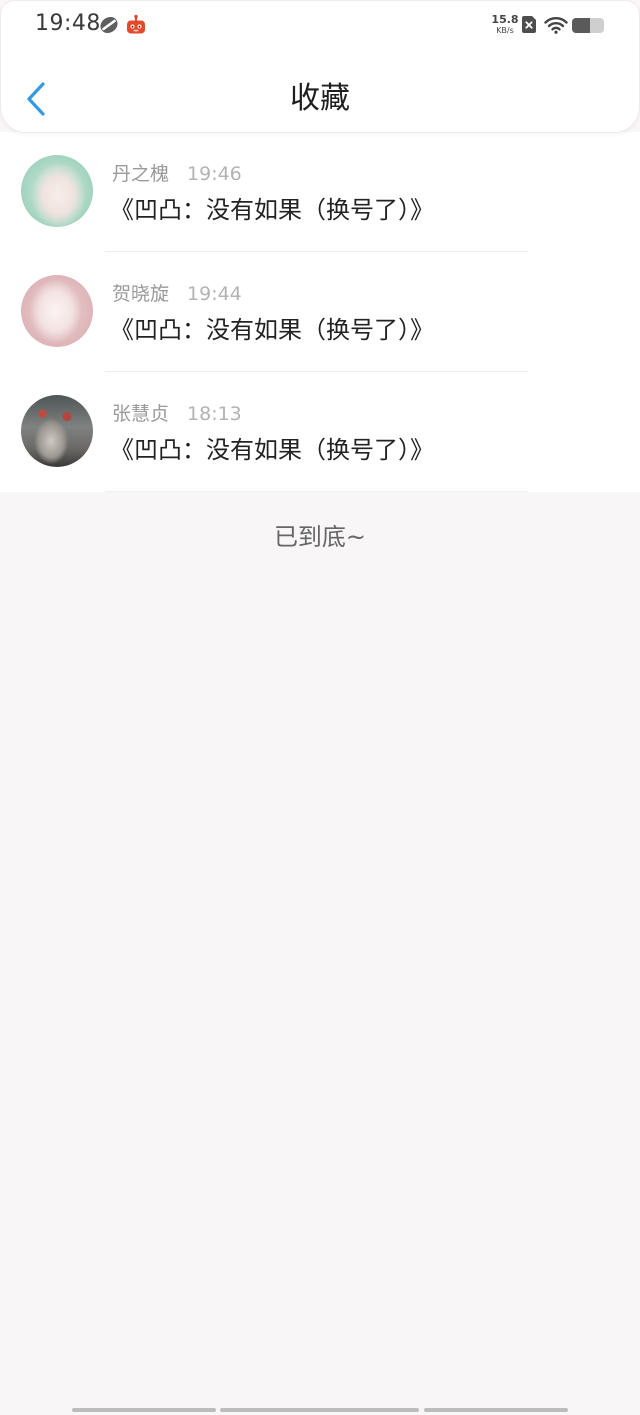 This screenshot has width=640, height=1415. What do you see at coordinates (214, 174) in the screenshot?
I see `timestamp: 19:46` at bounding box center [214, 174].